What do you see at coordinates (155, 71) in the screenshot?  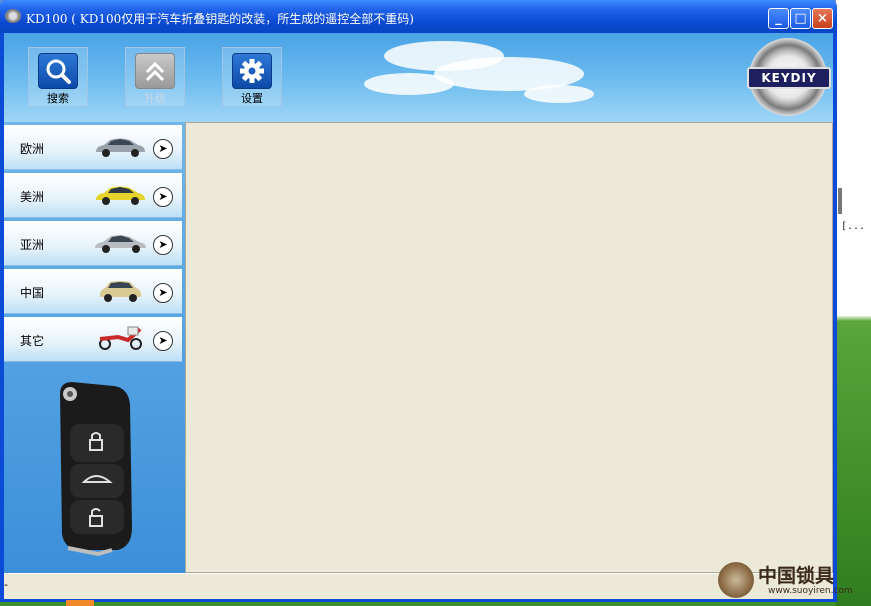 I see `upgrade-icon` at bounding box center [155, 71].